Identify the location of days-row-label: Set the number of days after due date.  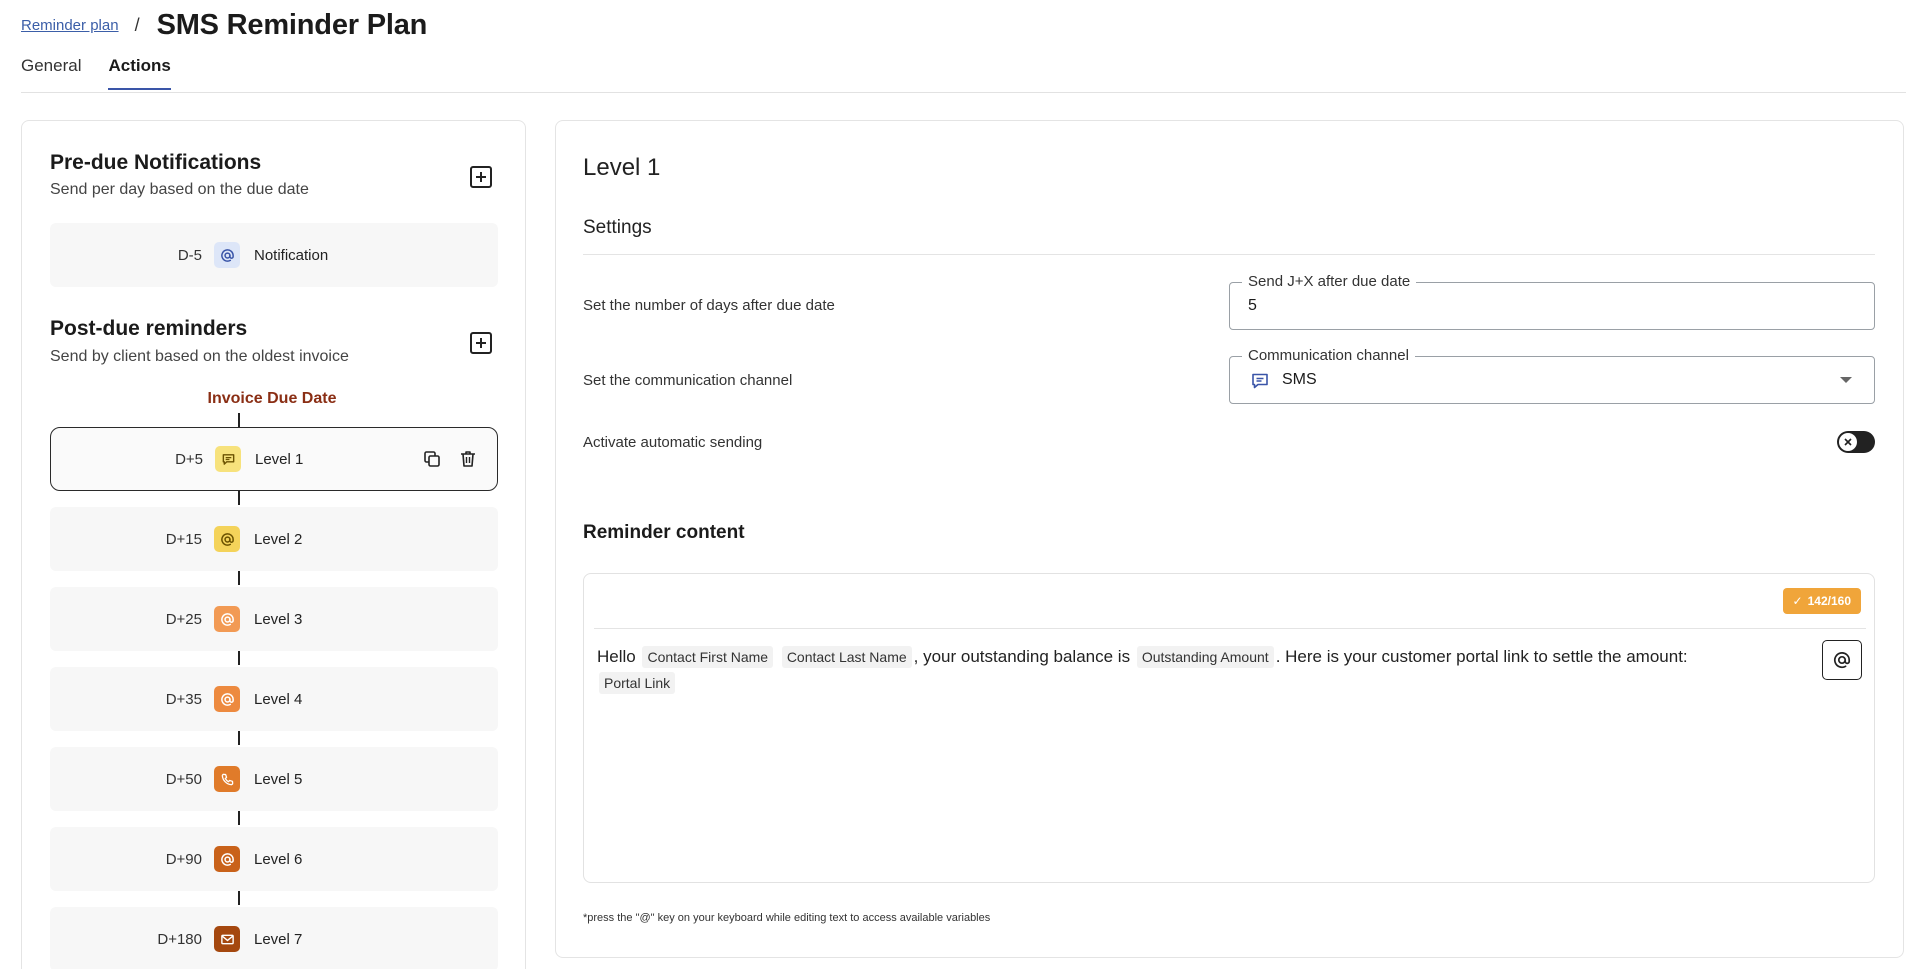
(709, 305).